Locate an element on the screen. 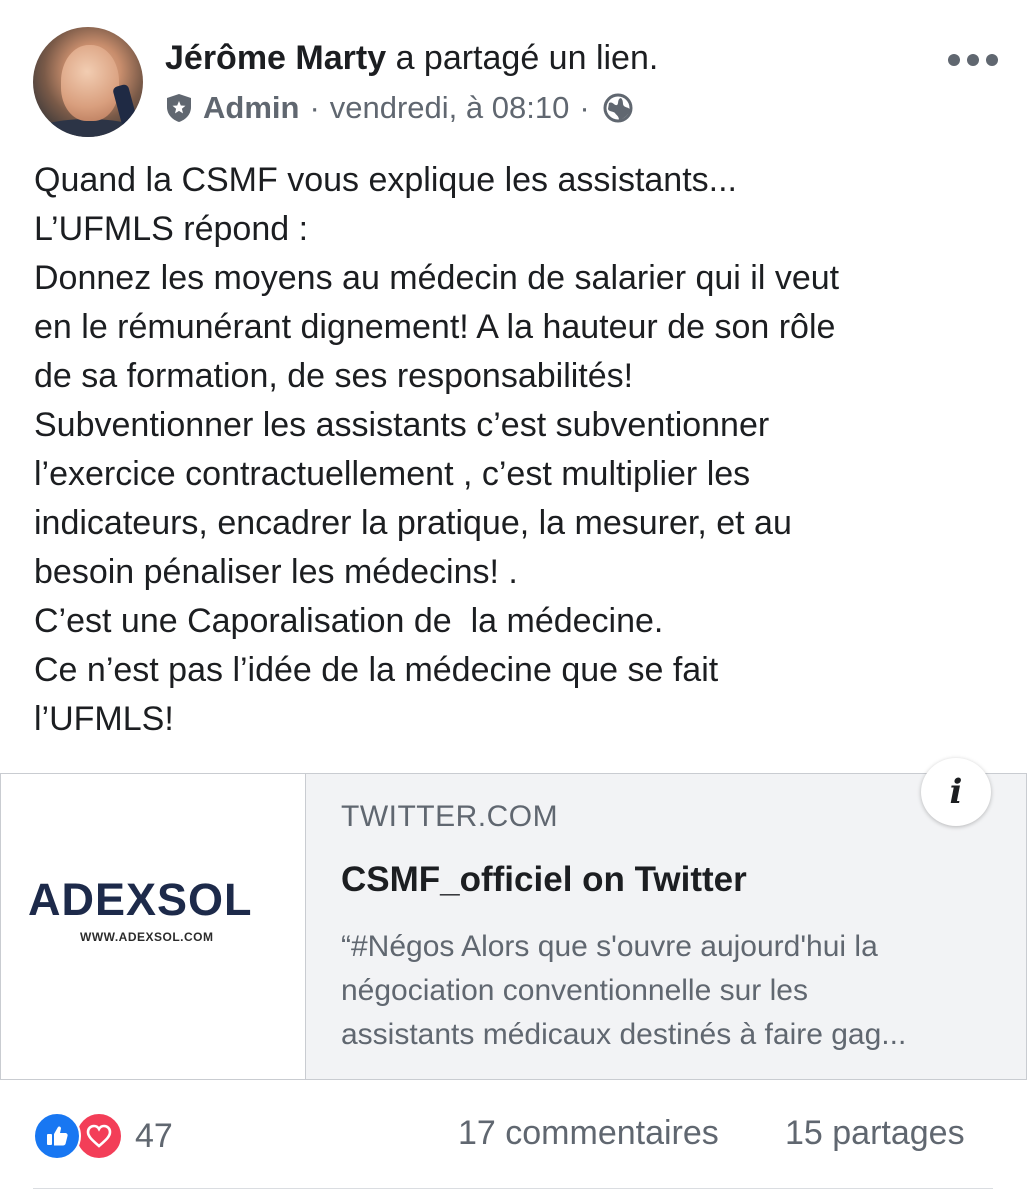 This screenshot has height=1200, width=1027. divider is located at coordinates (513, 1188).